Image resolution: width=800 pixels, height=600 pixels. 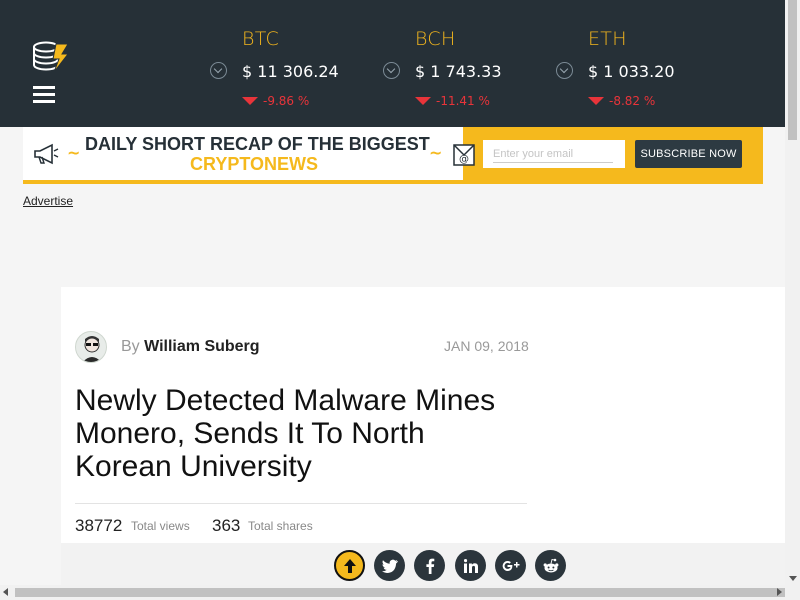 I want to click on byline-prefix: By, so click(x=130, y=346).